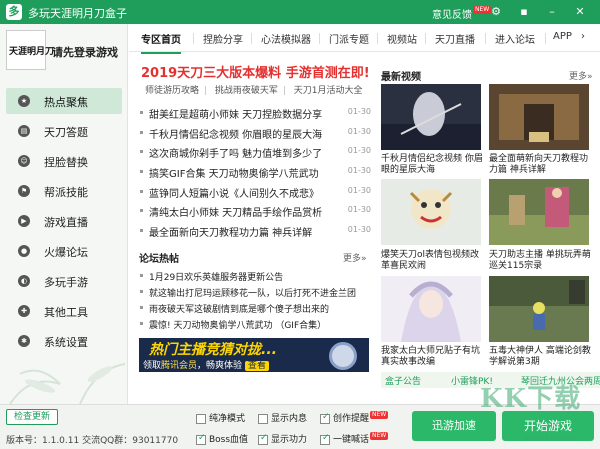  What do you see at coordinates (581, 75) in the screenshot?
I see `videos-more-link: 更多»` at bounding box center [581, 75].